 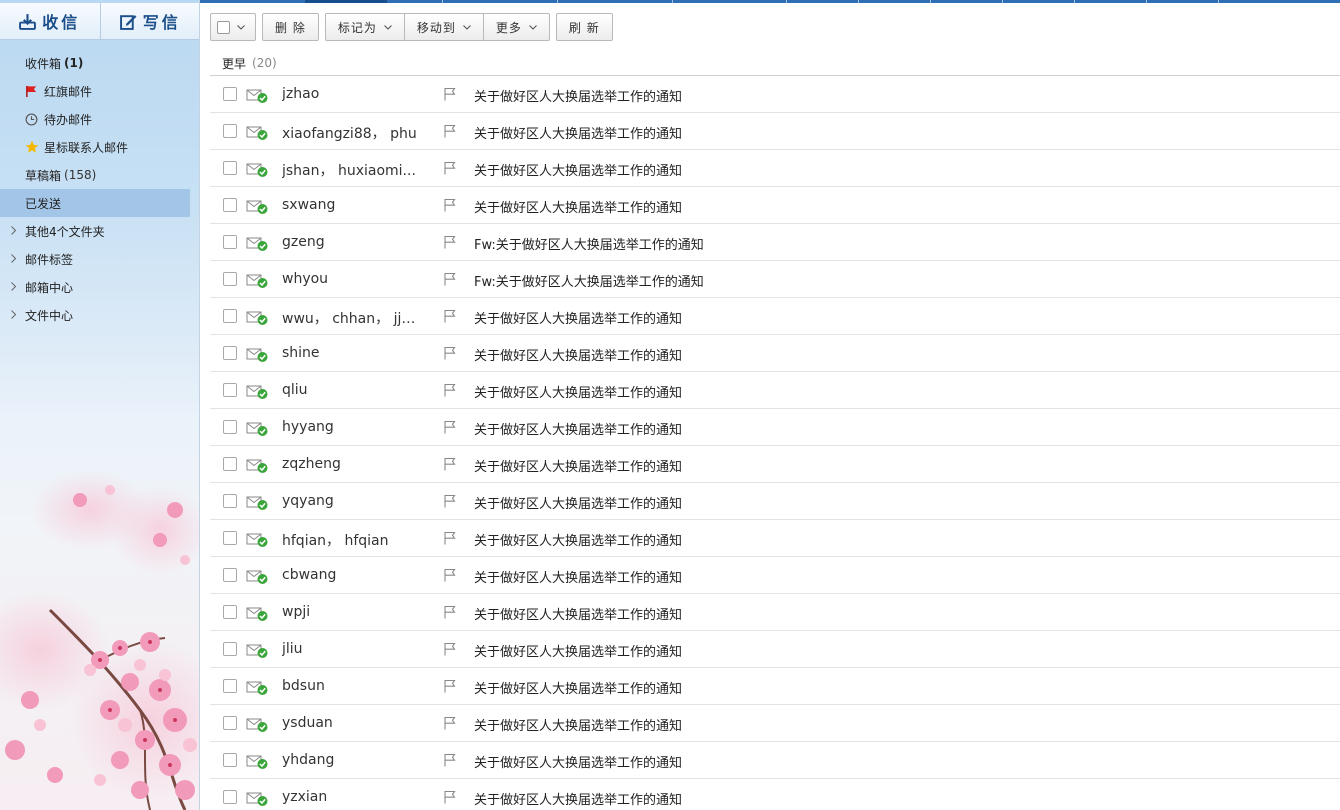 What do you see at coordinates (775, 501) in the screenshot?
I see `message-row: yqyang 关于做好区人大换届选举工作的通知` at bounding box center [775, 501].